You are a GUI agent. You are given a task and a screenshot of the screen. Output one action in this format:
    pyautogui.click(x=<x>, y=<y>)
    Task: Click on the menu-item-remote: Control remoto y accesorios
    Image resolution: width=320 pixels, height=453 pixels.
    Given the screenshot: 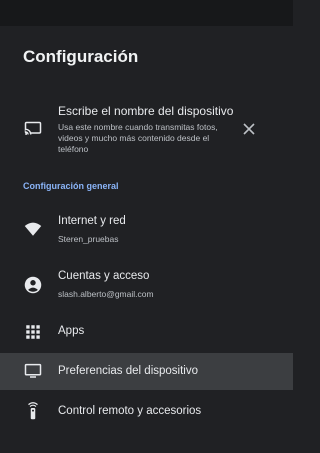 What is the action you would take?
    pyautogui.click(x=146, y=412)
    